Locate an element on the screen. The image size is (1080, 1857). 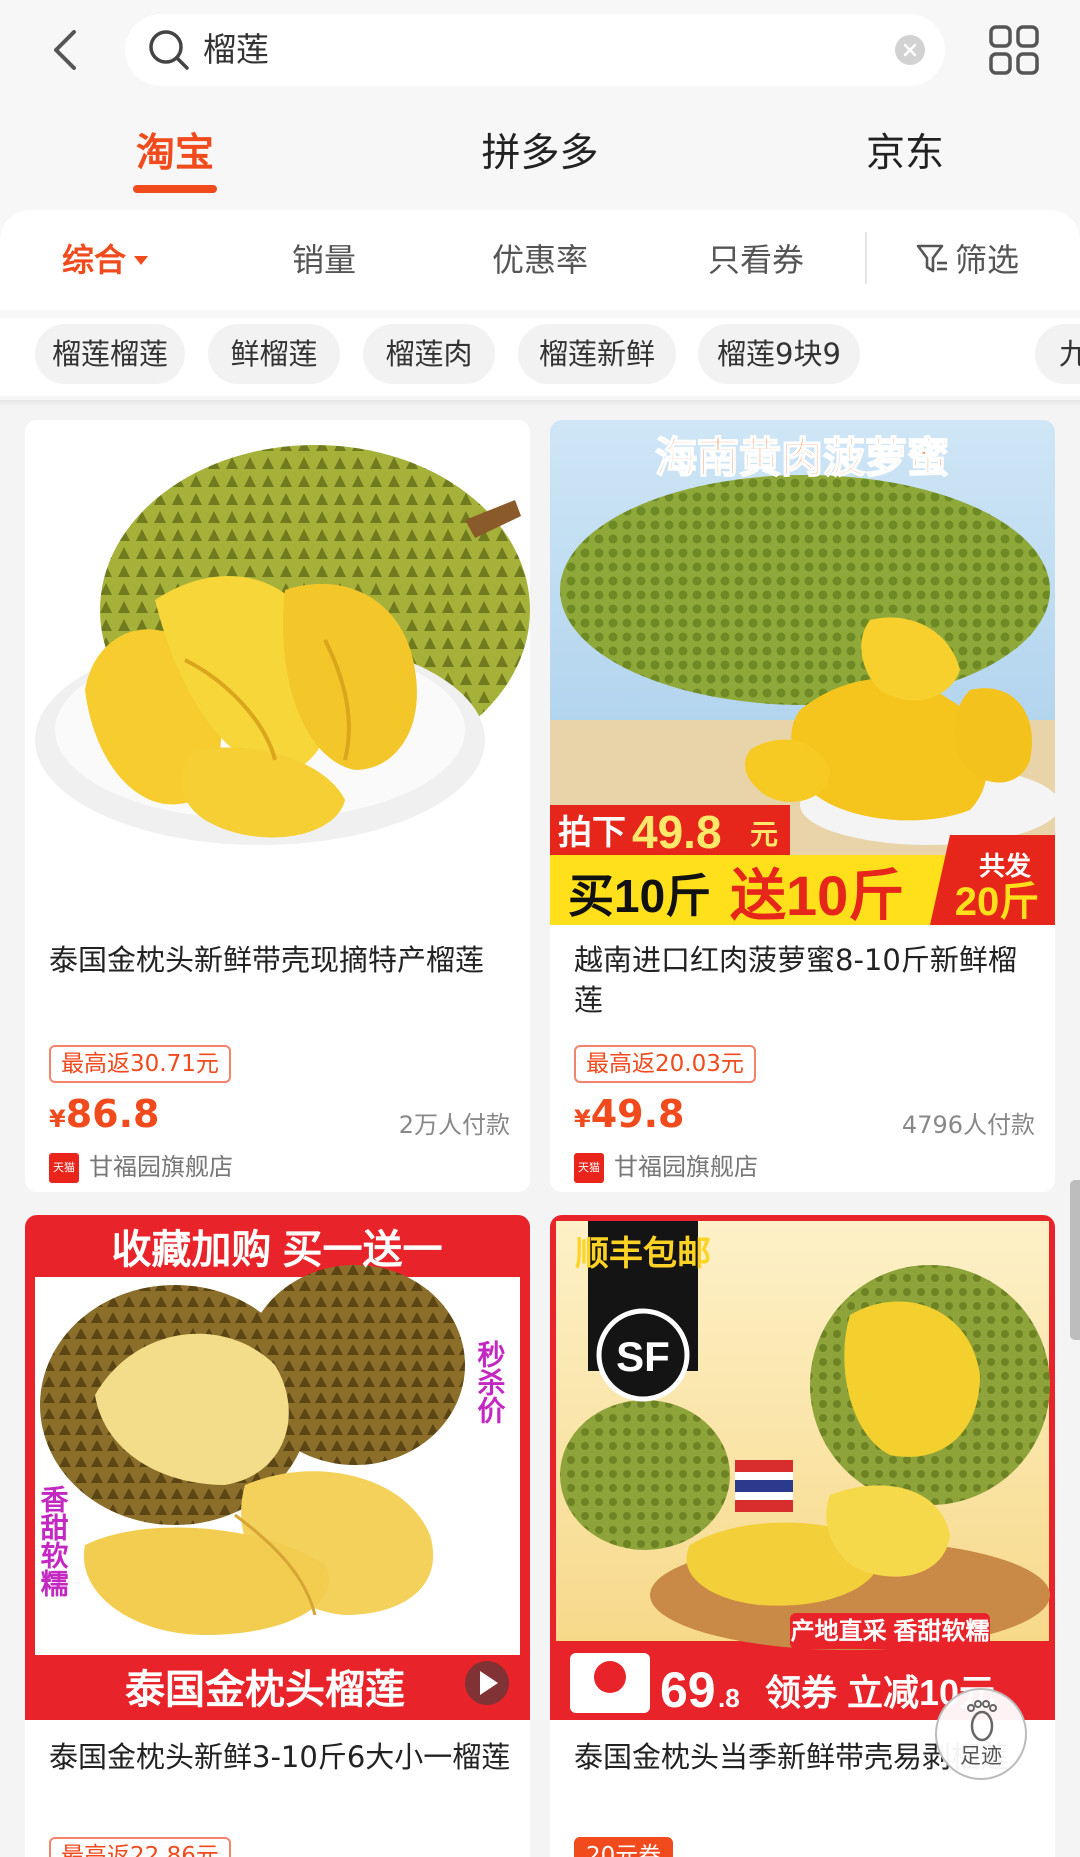
tab-pinduoduo: 拼多多 is located at coordinates (540, 158).